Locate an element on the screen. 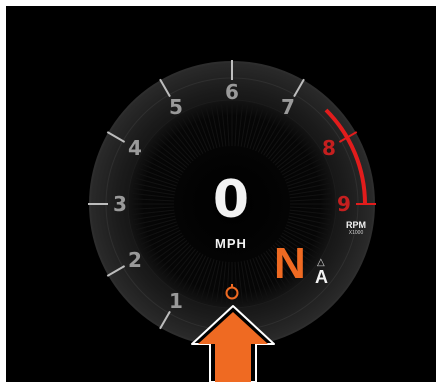  tachometer-label-6: 6 is located at coordinates (232, 92).